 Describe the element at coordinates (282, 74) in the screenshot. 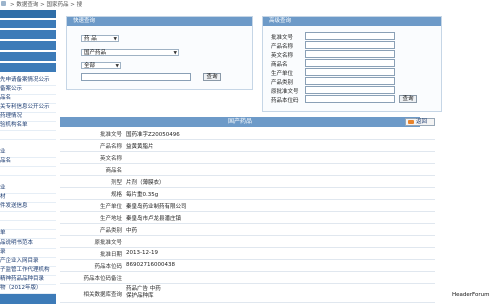

I see `field-label: 生产单位` at that location.